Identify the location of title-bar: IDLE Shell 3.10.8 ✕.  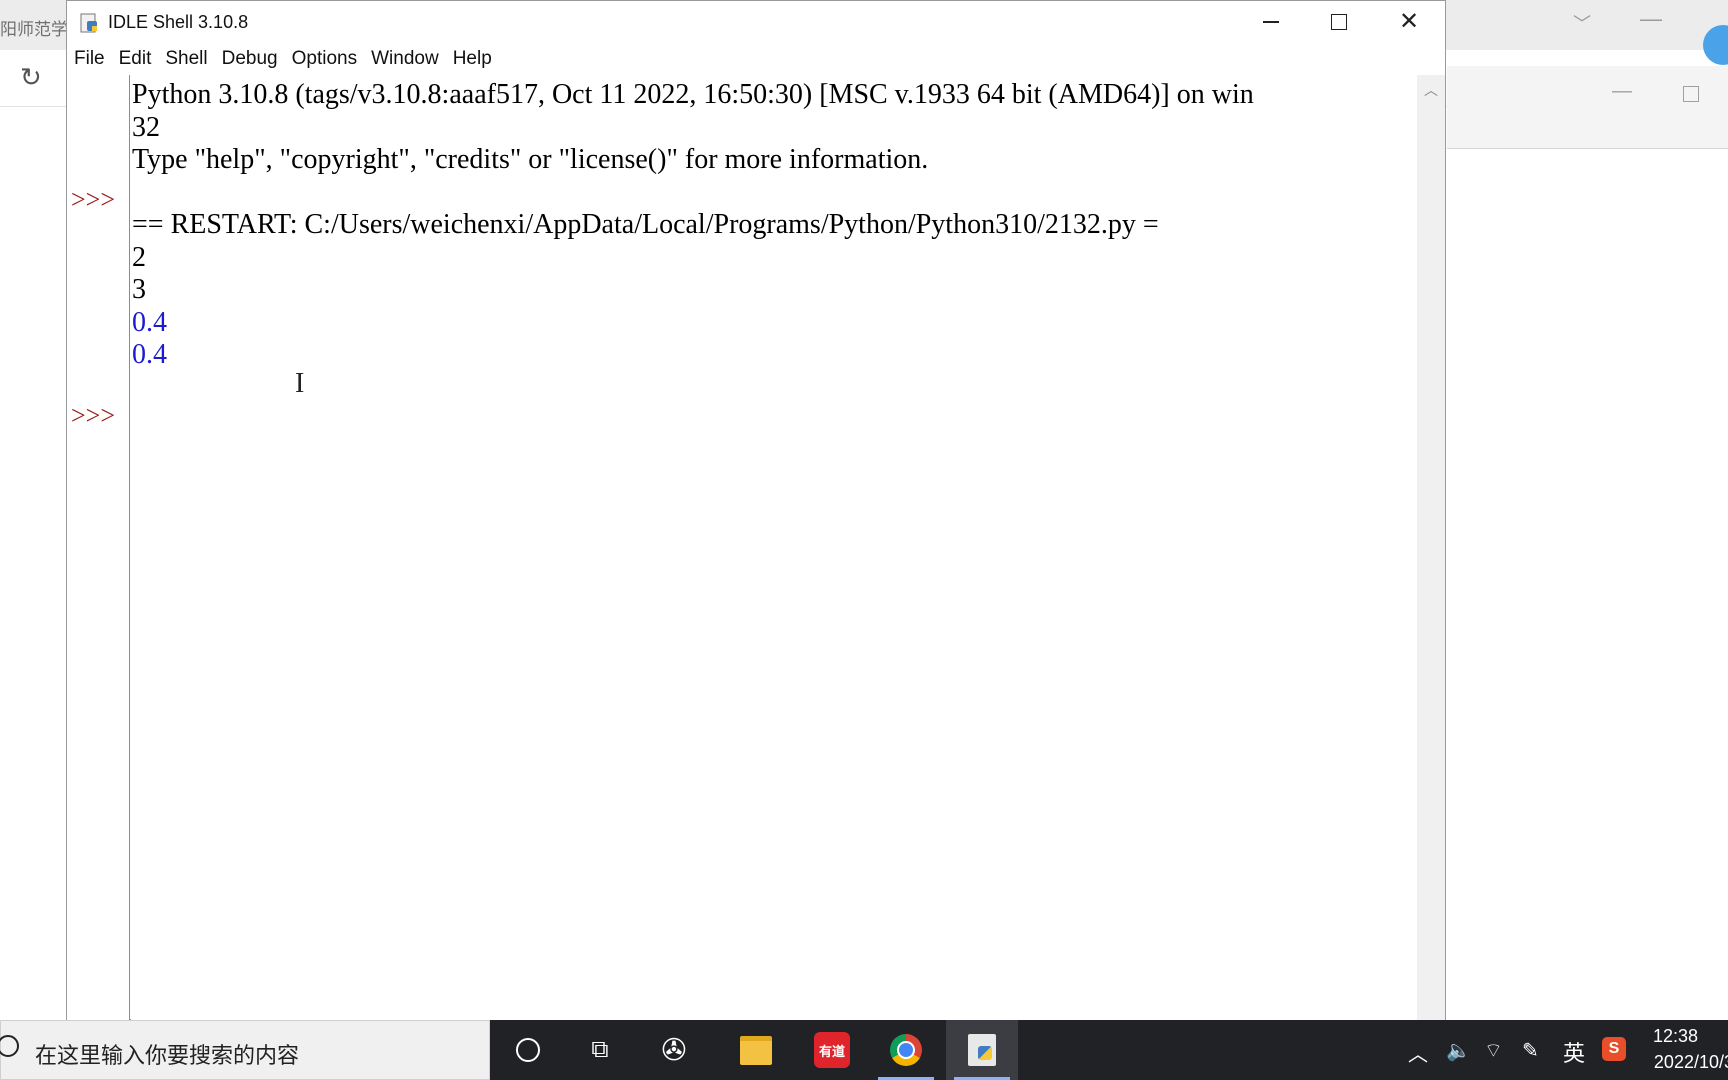
(756, 22).